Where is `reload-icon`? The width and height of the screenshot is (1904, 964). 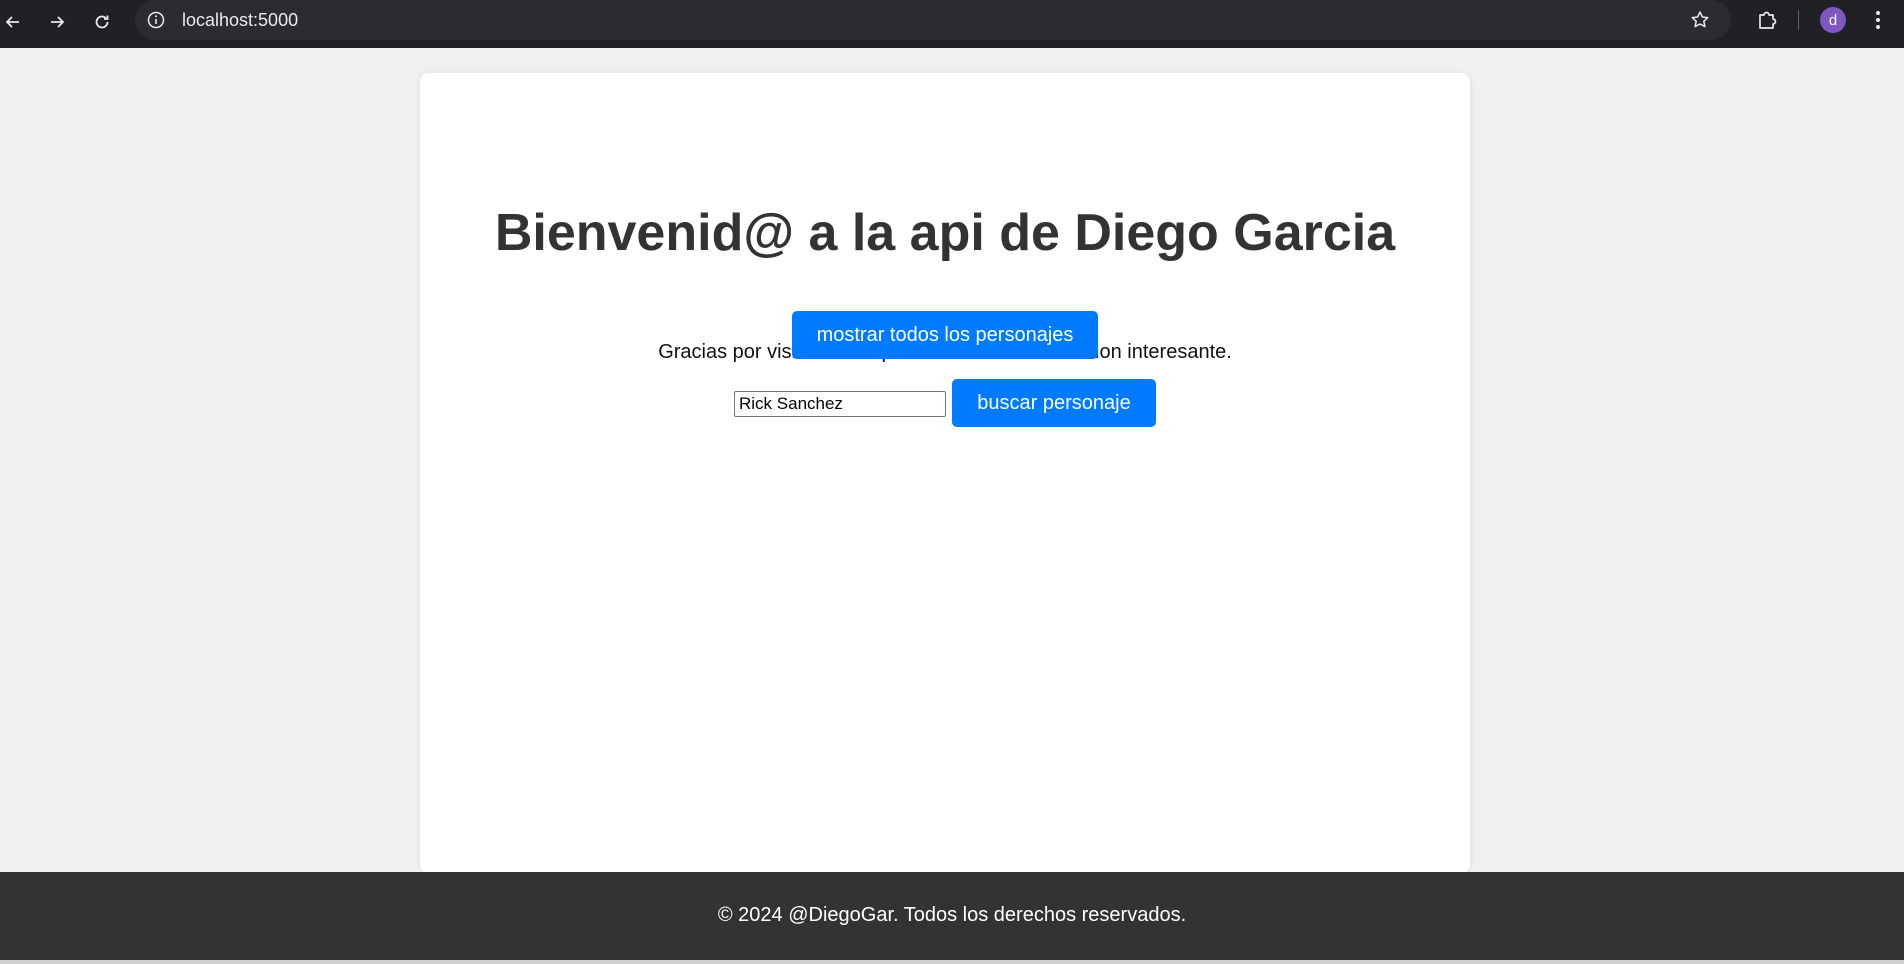
reload-icon is located at coordinates (102, 22).